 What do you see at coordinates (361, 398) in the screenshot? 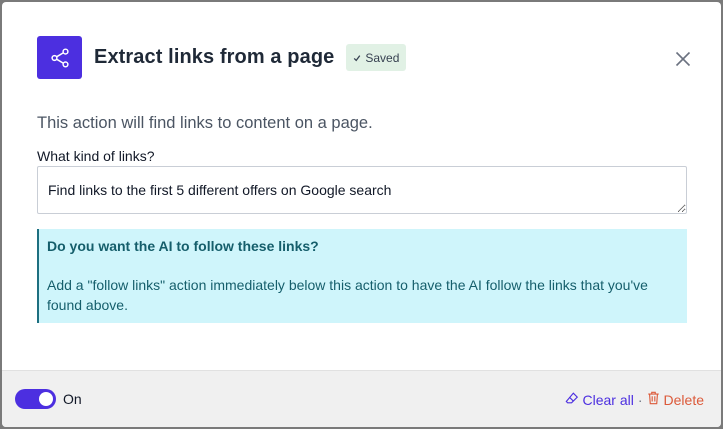
I see `modal-footer: On Clear all · Delete` at bounding box center [361, 398].